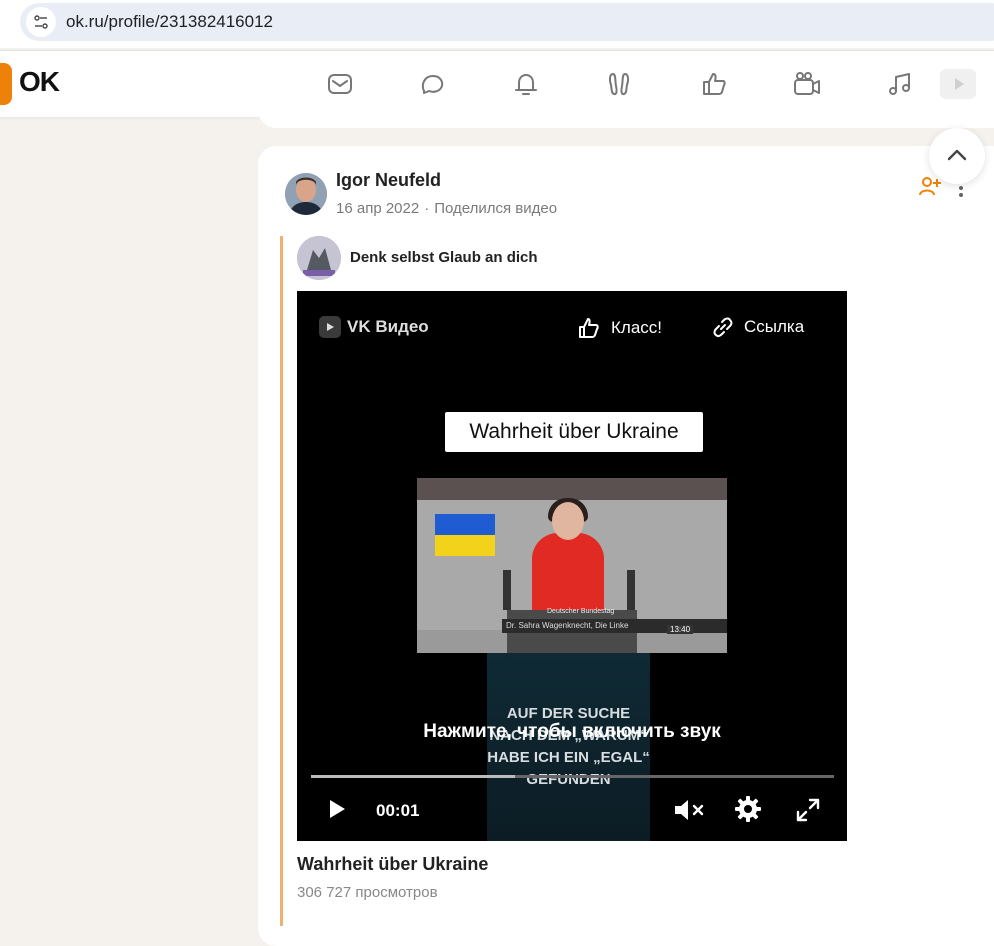  I want to click on previous-post-card, so click(626, 114).